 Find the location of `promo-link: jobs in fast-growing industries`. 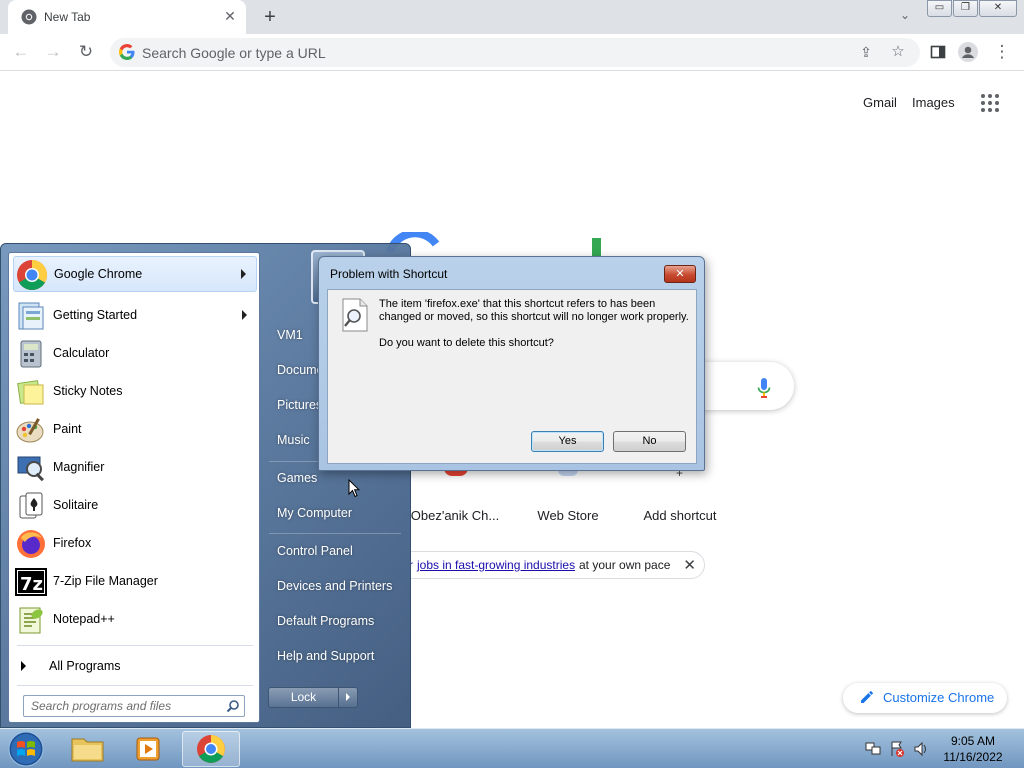

promo-link: jobs in fast-growing industries is located at coordinates (496, 565).